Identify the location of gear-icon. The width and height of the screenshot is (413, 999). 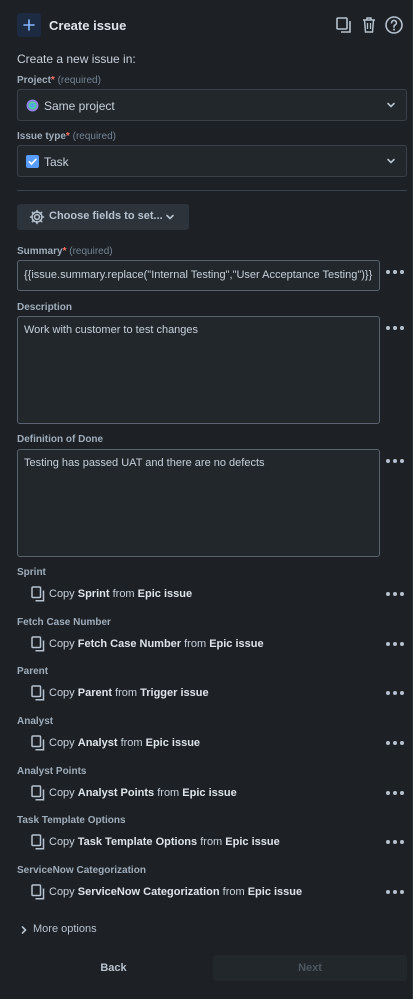
(37, 217).